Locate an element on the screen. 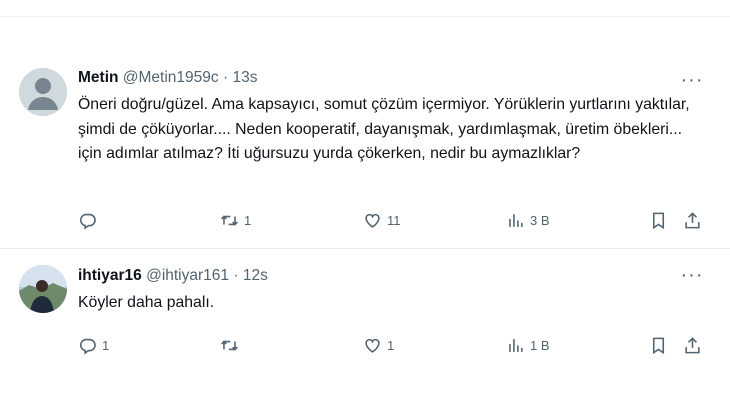  like-button: 11 is located at coordinates (382, 220).